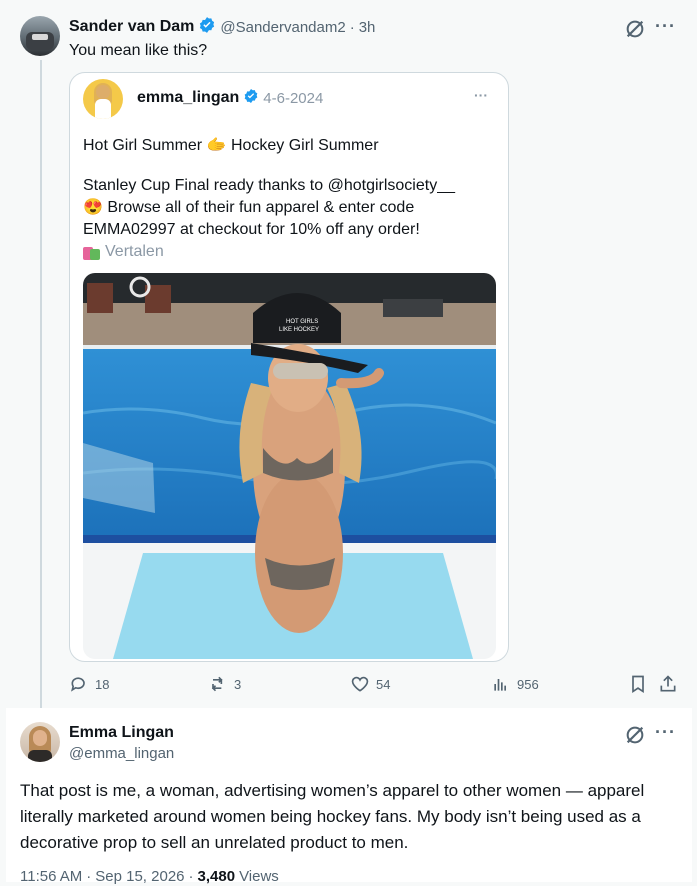  Describe the element at coordinates (121, 733) in the screenshot. I see `main-author-name: Emma Lingan` at that location.